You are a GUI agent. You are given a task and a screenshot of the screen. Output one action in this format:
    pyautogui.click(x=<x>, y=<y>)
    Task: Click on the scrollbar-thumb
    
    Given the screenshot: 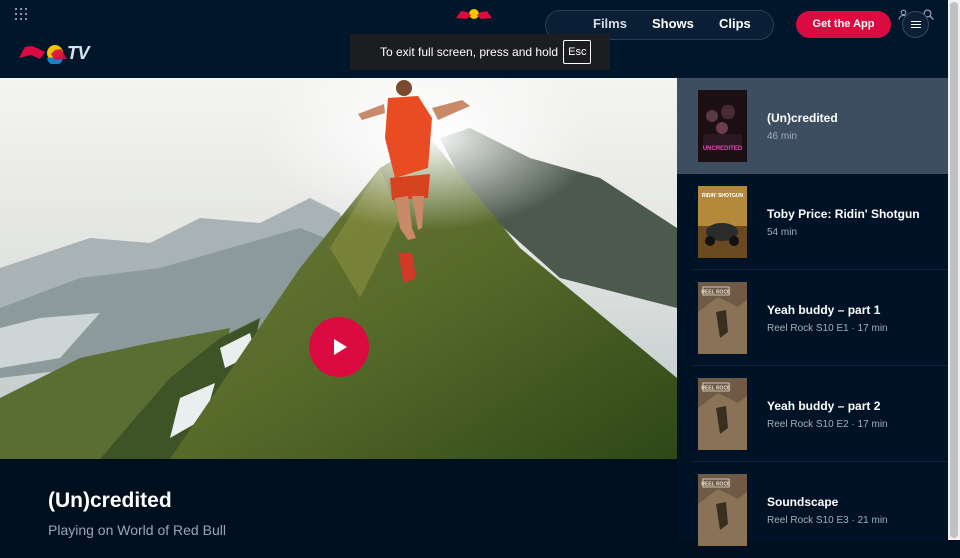 What is the action you would take?
    pyautogui.click(x=954, y=270)
    